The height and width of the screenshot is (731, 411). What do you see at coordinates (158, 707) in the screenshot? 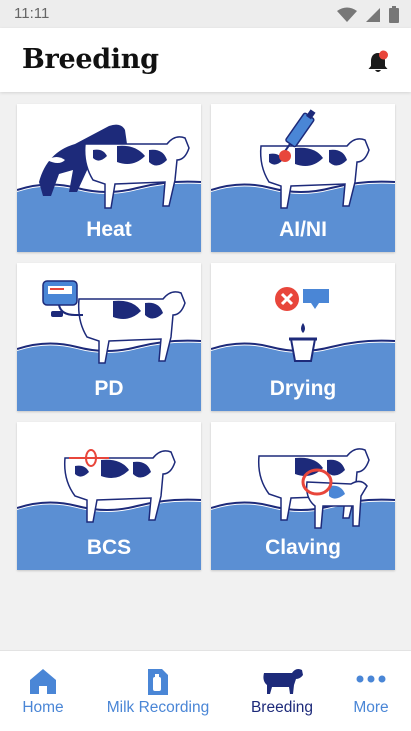
I see `nav-milk-recording-label: Milk Recording` at bounding box center [158, 707].